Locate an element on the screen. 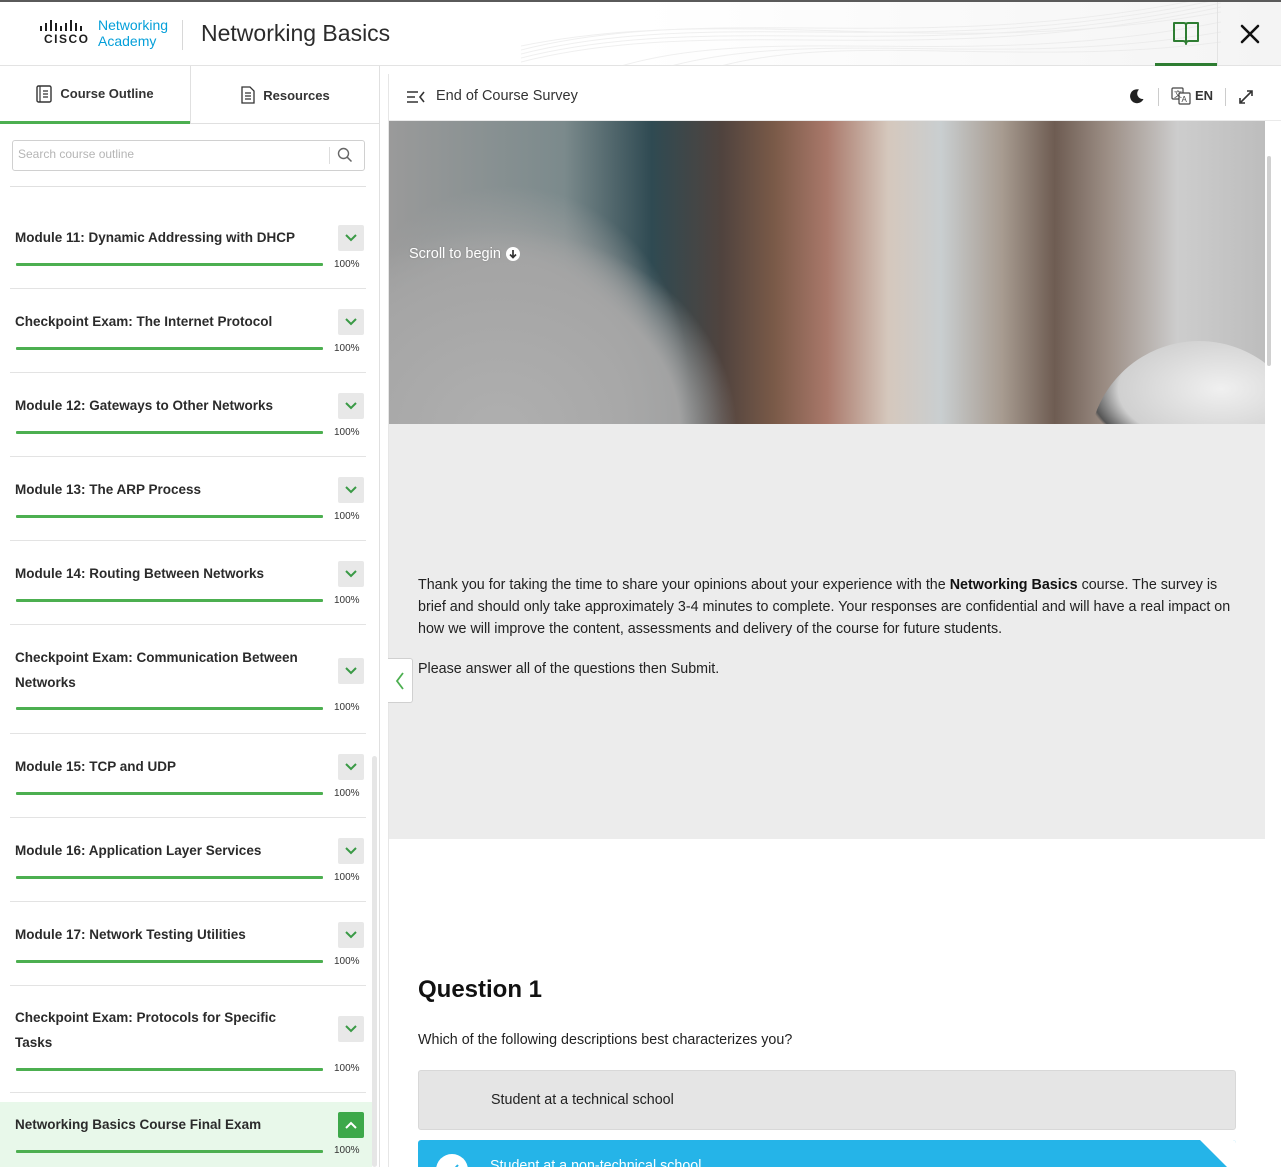  answer-option-label: Student at a technical school is located at coordinates (582, 1100).